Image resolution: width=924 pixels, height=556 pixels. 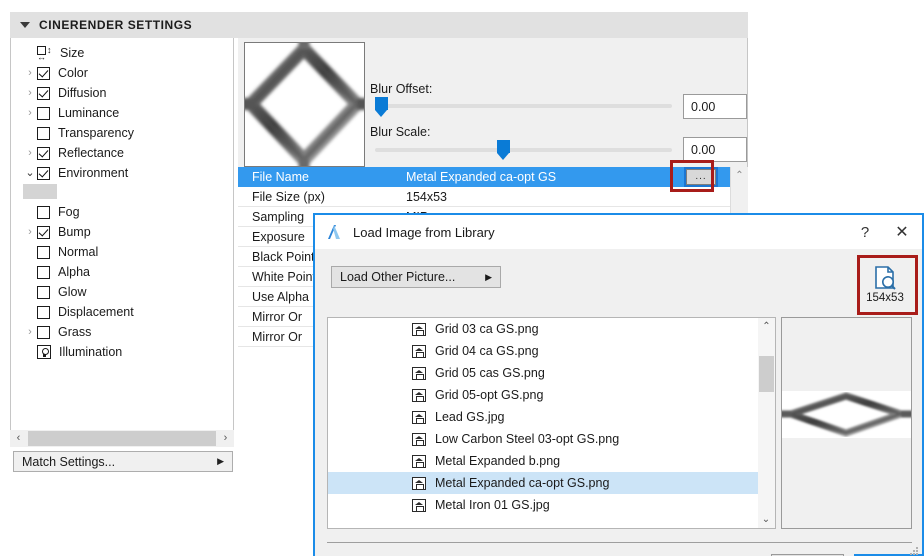 I want to click on property-value: 154x53, so click(x=427, y=196).